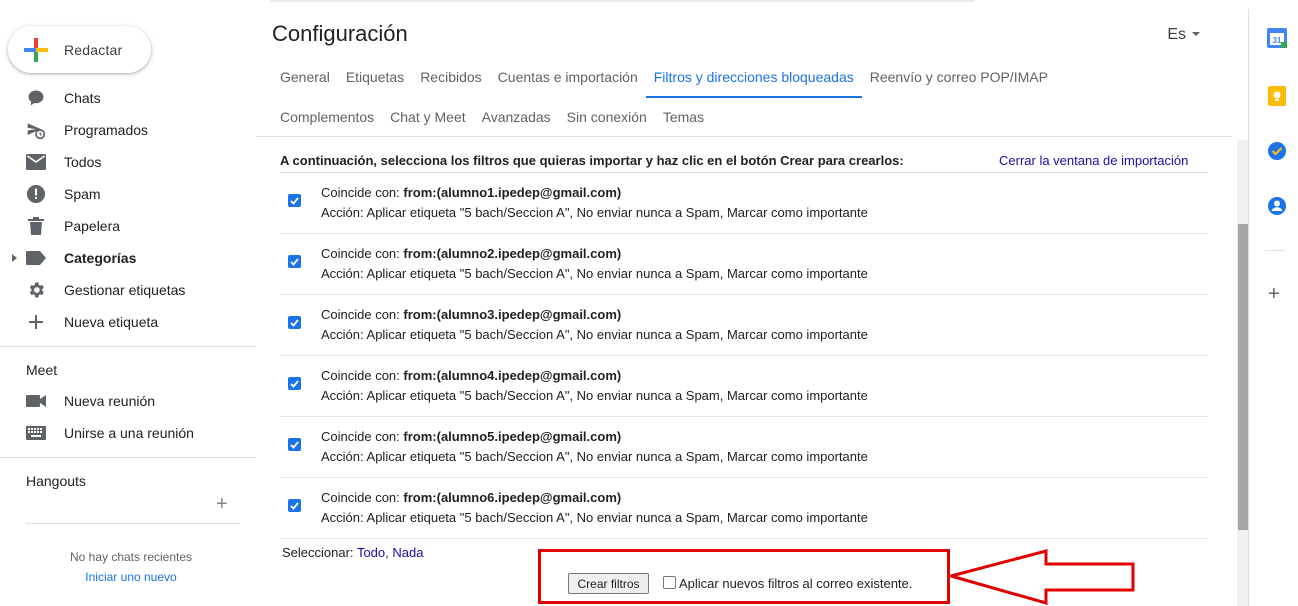 The width and height of the screenshot is (1298, 606). Describe the element at coordinates (450, 81) in the screenshot. I see `tab-recibidos: Recibidos` at that location.